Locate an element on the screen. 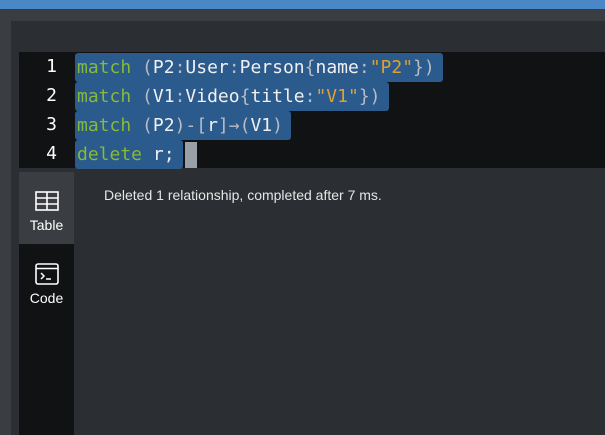  table-view-button: Table is located at coordinates (46, 208).